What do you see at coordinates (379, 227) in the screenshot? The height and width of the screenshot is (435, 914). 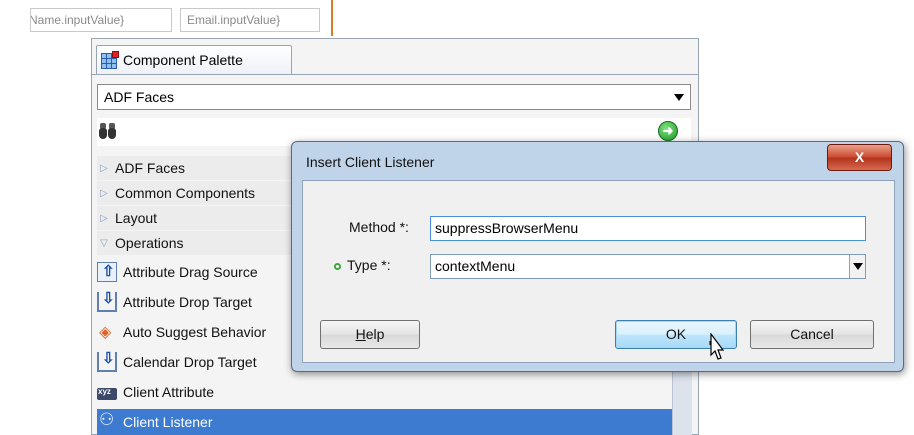 I see `method-label: Method *:` at bounding box center [379, 227].